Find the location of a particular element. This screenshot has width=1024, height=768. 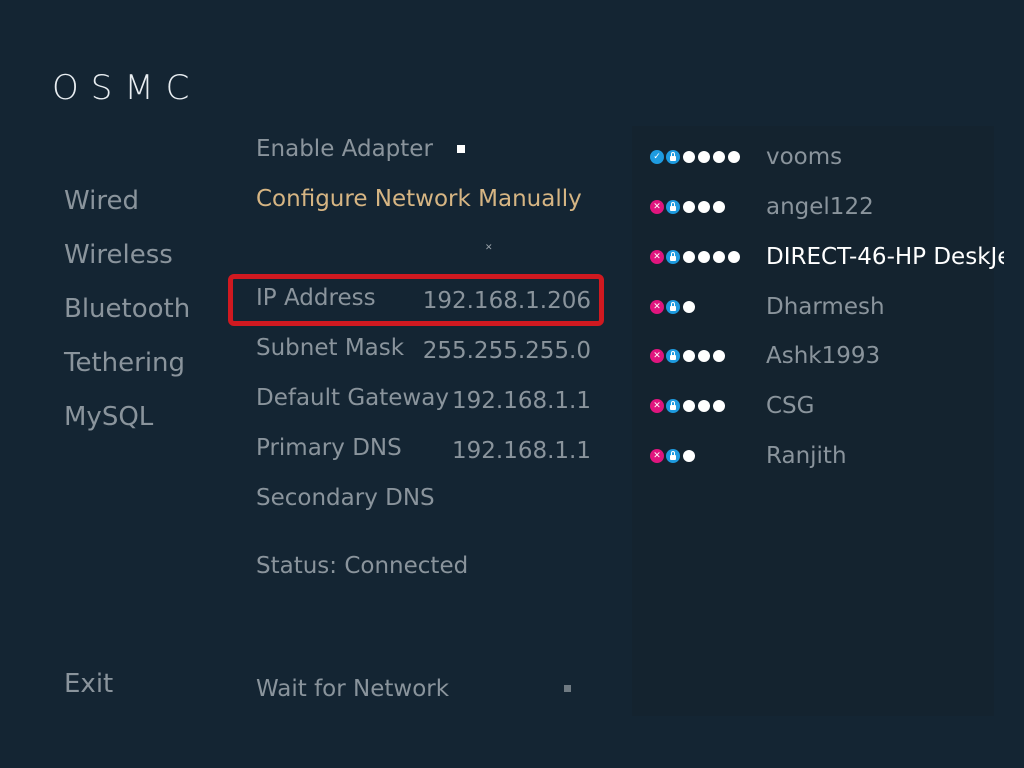

primary-dns-row: Primary DNS is located at coordinates (329, 448).